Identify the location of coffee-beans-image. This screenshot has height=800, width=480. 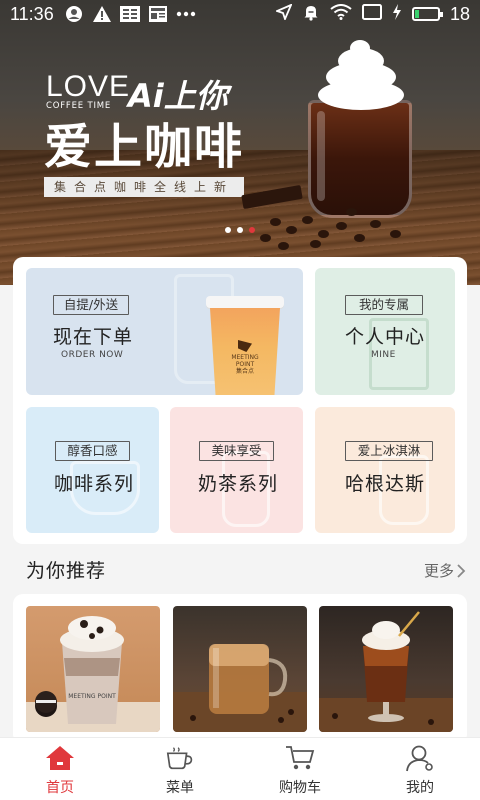
(330, 225).